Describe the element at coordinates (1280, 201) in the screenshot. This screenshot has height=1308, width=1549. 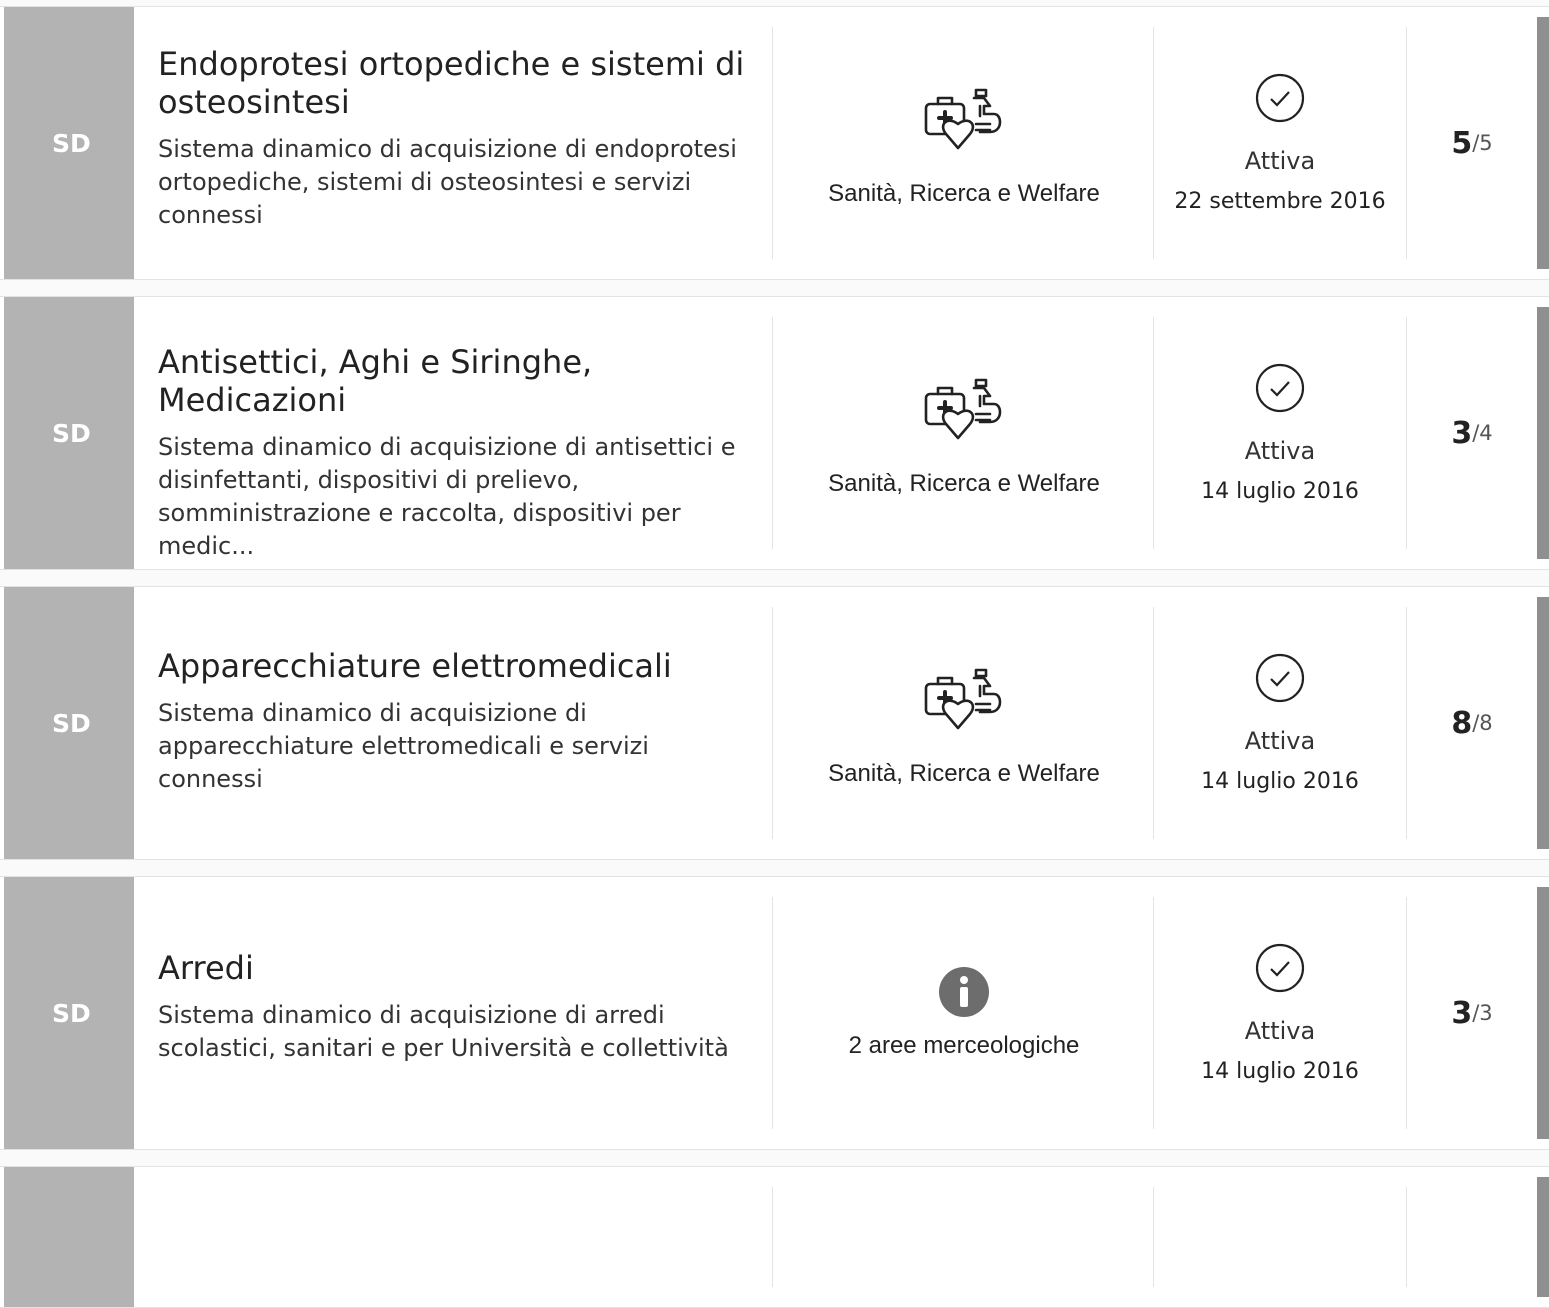
I see `status-date: 22 settembre 2016` at that location.